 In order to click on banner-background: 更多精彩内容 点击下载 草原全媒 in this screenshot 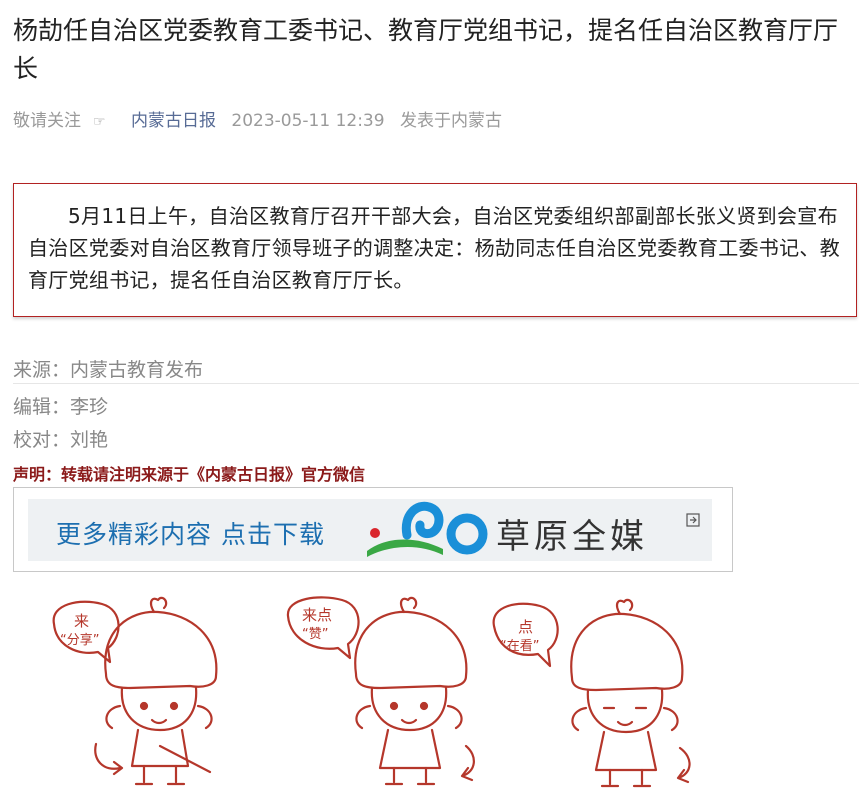, I will do `click(370, 530)`.